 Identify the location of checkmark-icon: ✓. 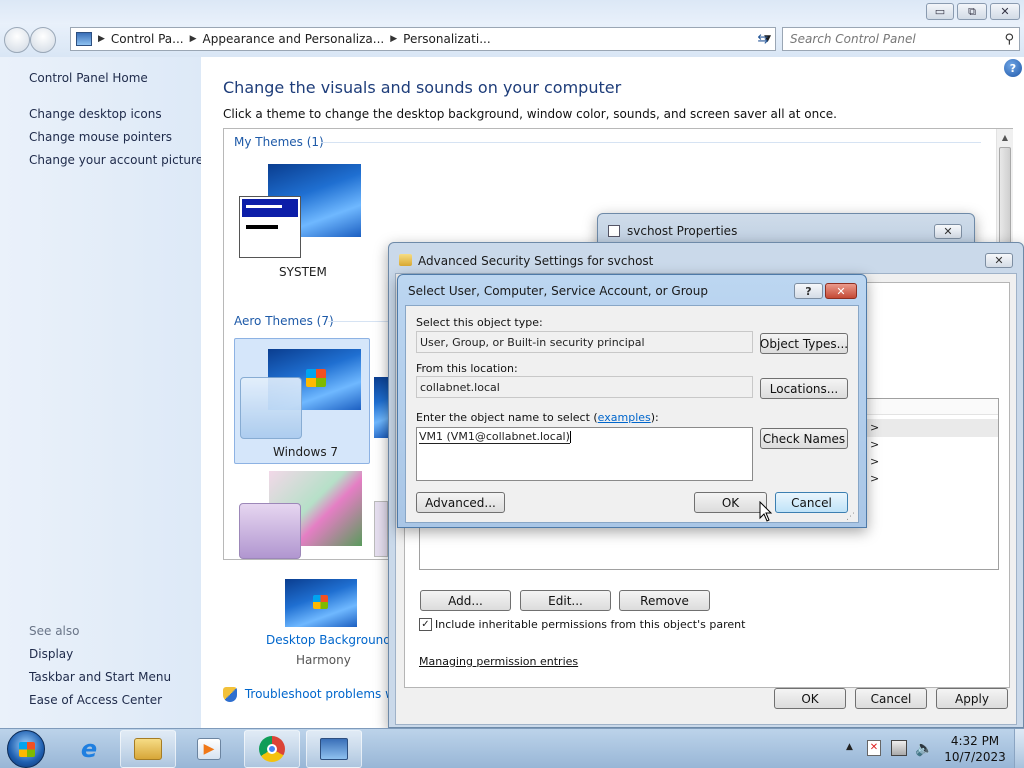
(425, 624).